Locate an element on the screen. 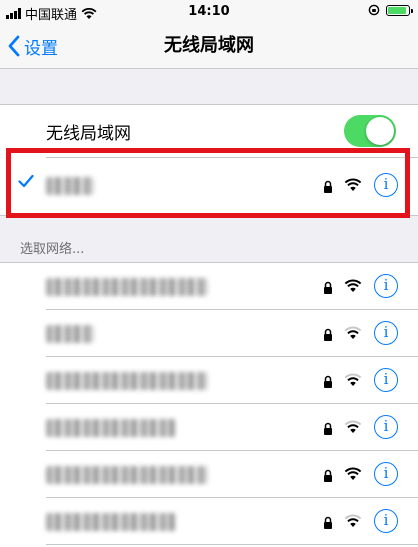 The image size is (418, 547). status-bar: 中国联通 14:10 is located at coordinates (209, 12).